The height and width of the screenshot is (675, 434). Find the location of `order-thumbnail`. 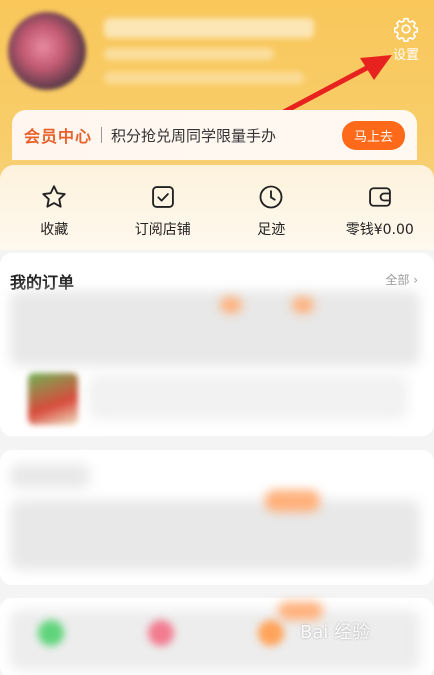

order-thumbnail is located at coordinates (53, 399).